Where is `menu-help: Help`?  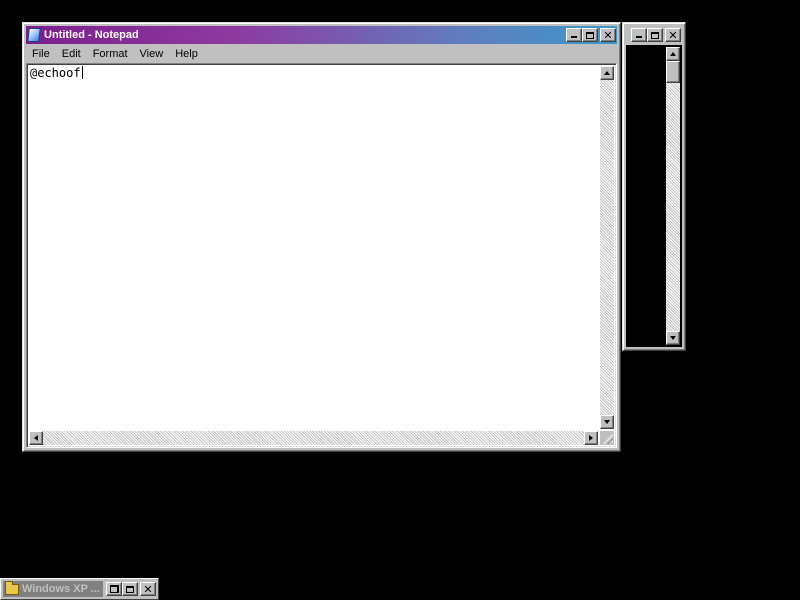 menu-help: Help is located at coordinates (186, 54).